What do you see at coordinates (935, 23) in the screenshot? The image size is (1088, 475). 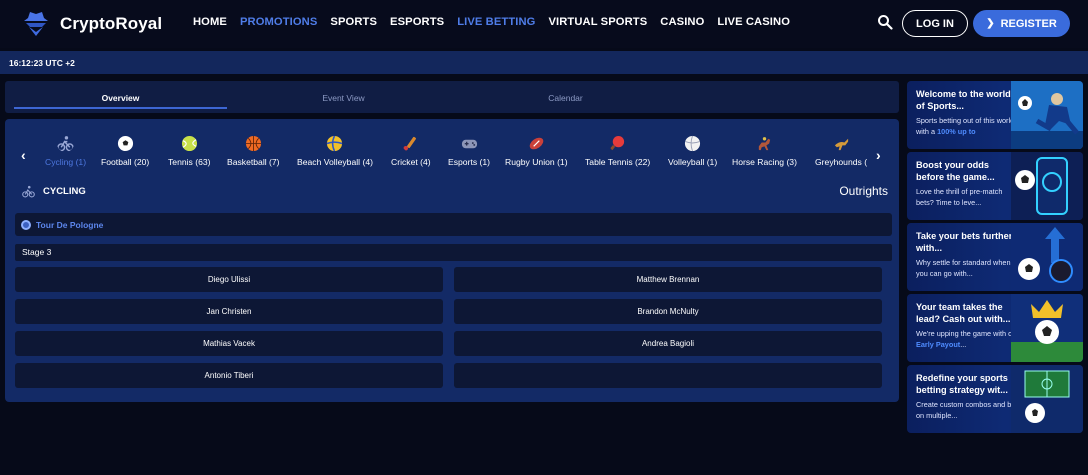 I see `login-button: LOG IN` at bounding box center [935, 23].